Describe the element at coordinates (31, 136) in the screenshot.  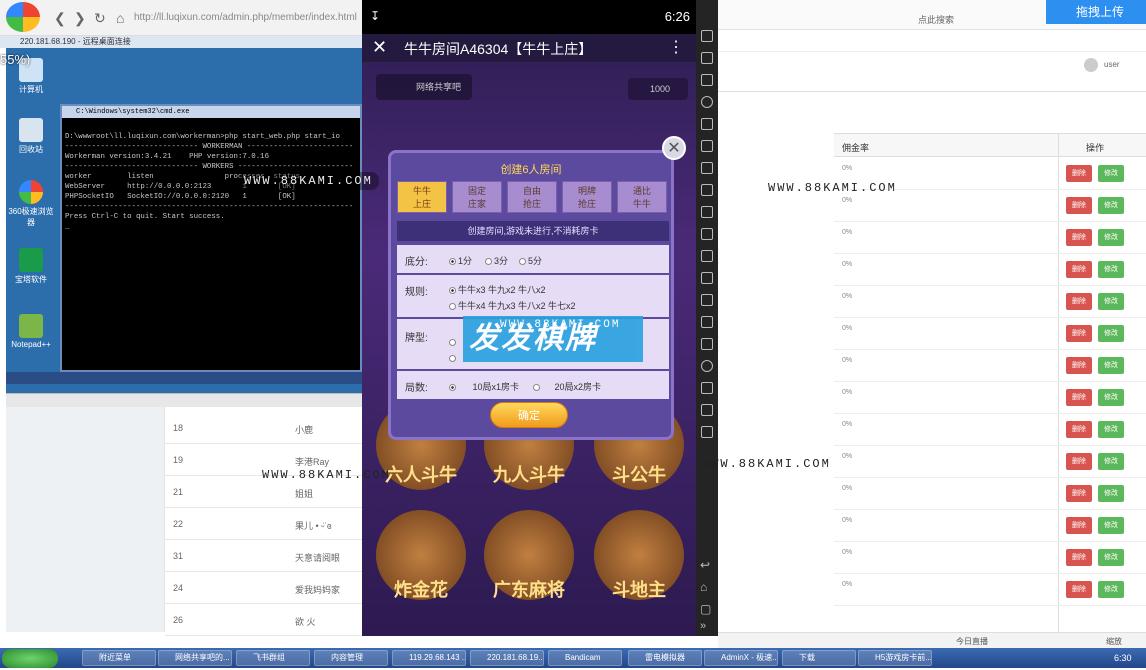
I see `desktop-icon-recycle: 回收站` at that location.